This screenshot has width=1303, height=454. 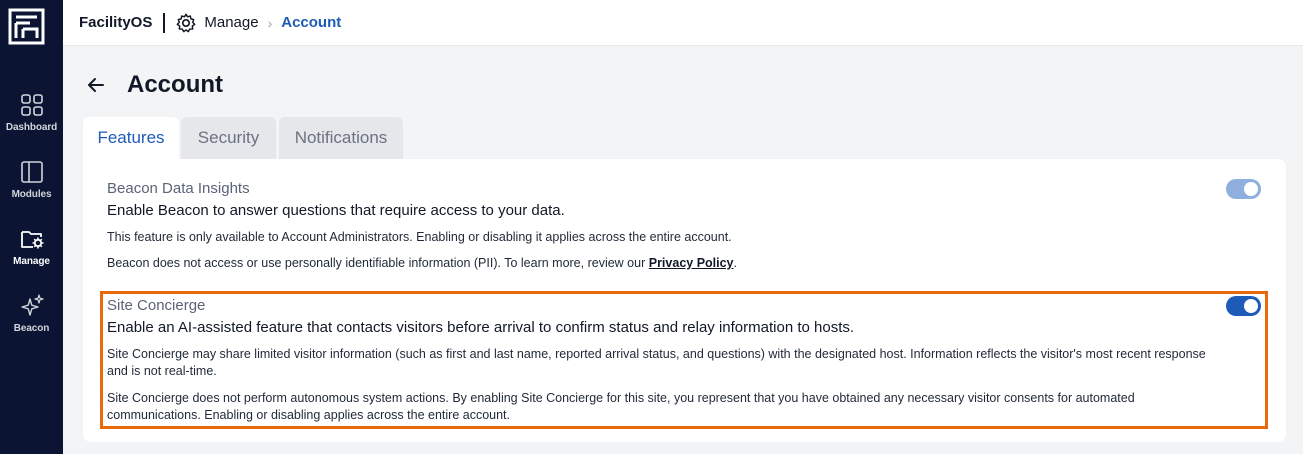 What do you see at coordinates (96, 85) in the screenshot?
I see `back-arrow-icon` at bounding box center [96, 85].